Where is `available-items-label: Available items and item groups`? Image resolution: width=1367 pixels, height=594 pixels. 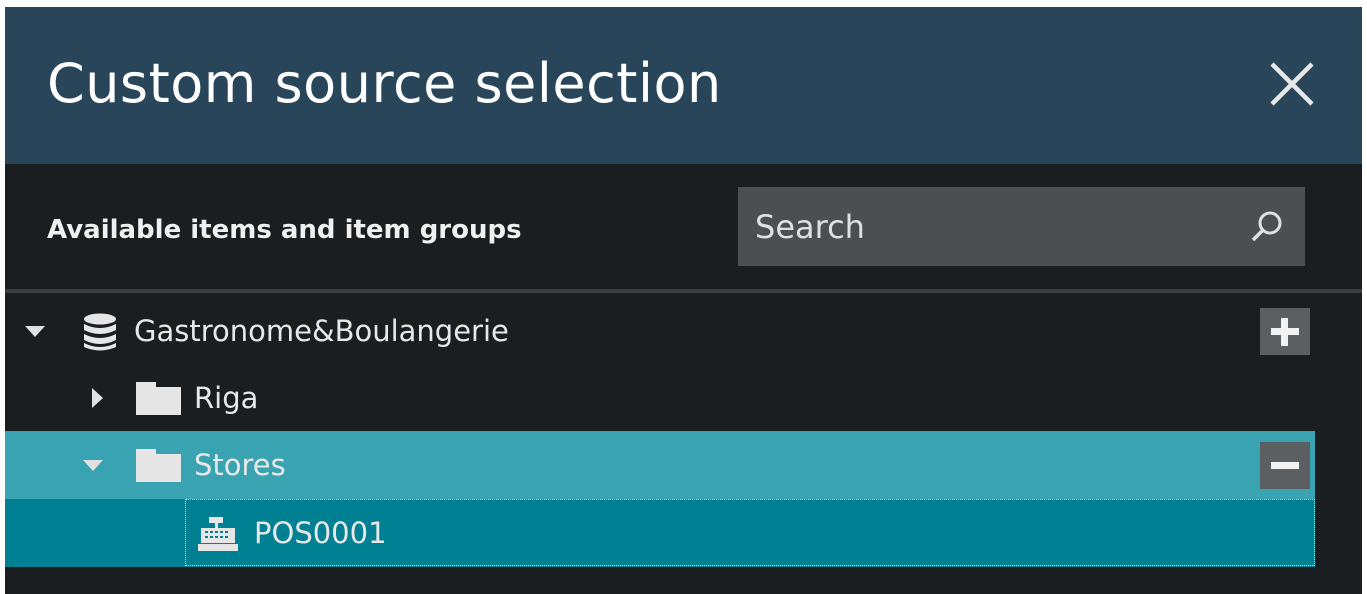 available-items-label: Available items and item groups is located at coordinates (284, 230).